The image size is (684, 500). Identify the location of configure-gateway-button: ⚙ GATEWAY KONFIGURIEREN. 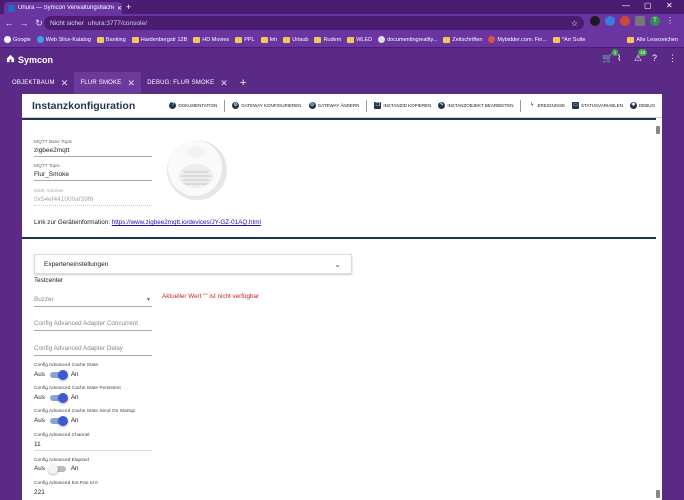
(267, 105).